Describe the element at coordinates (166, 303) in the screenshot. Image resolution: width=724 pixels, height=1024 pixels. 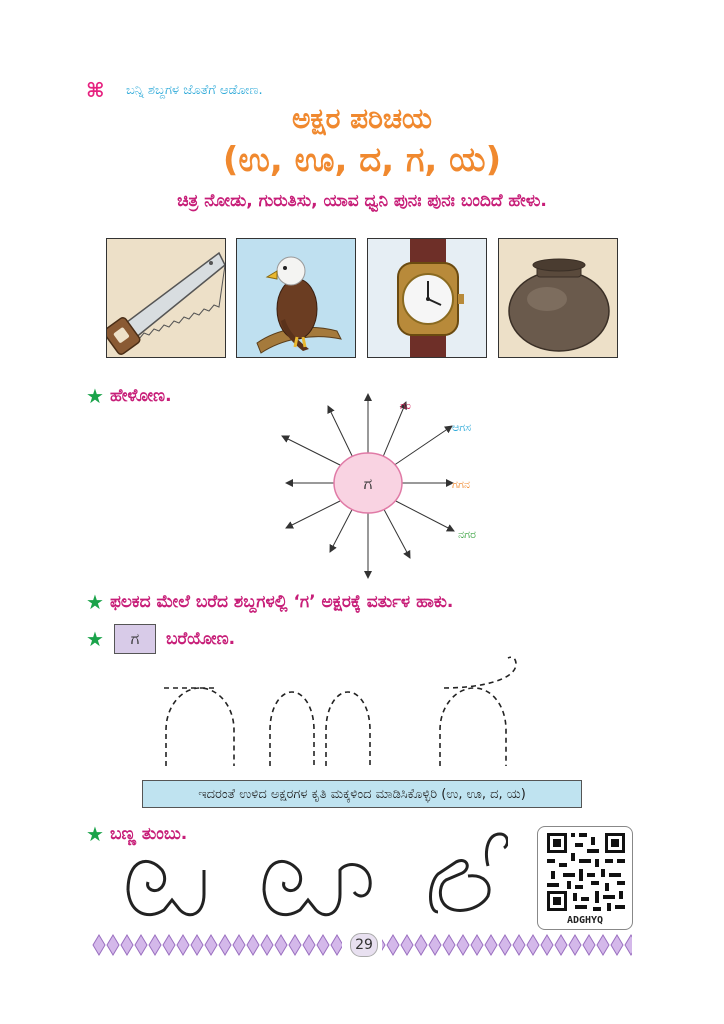
I see `saw-icon` at that location.